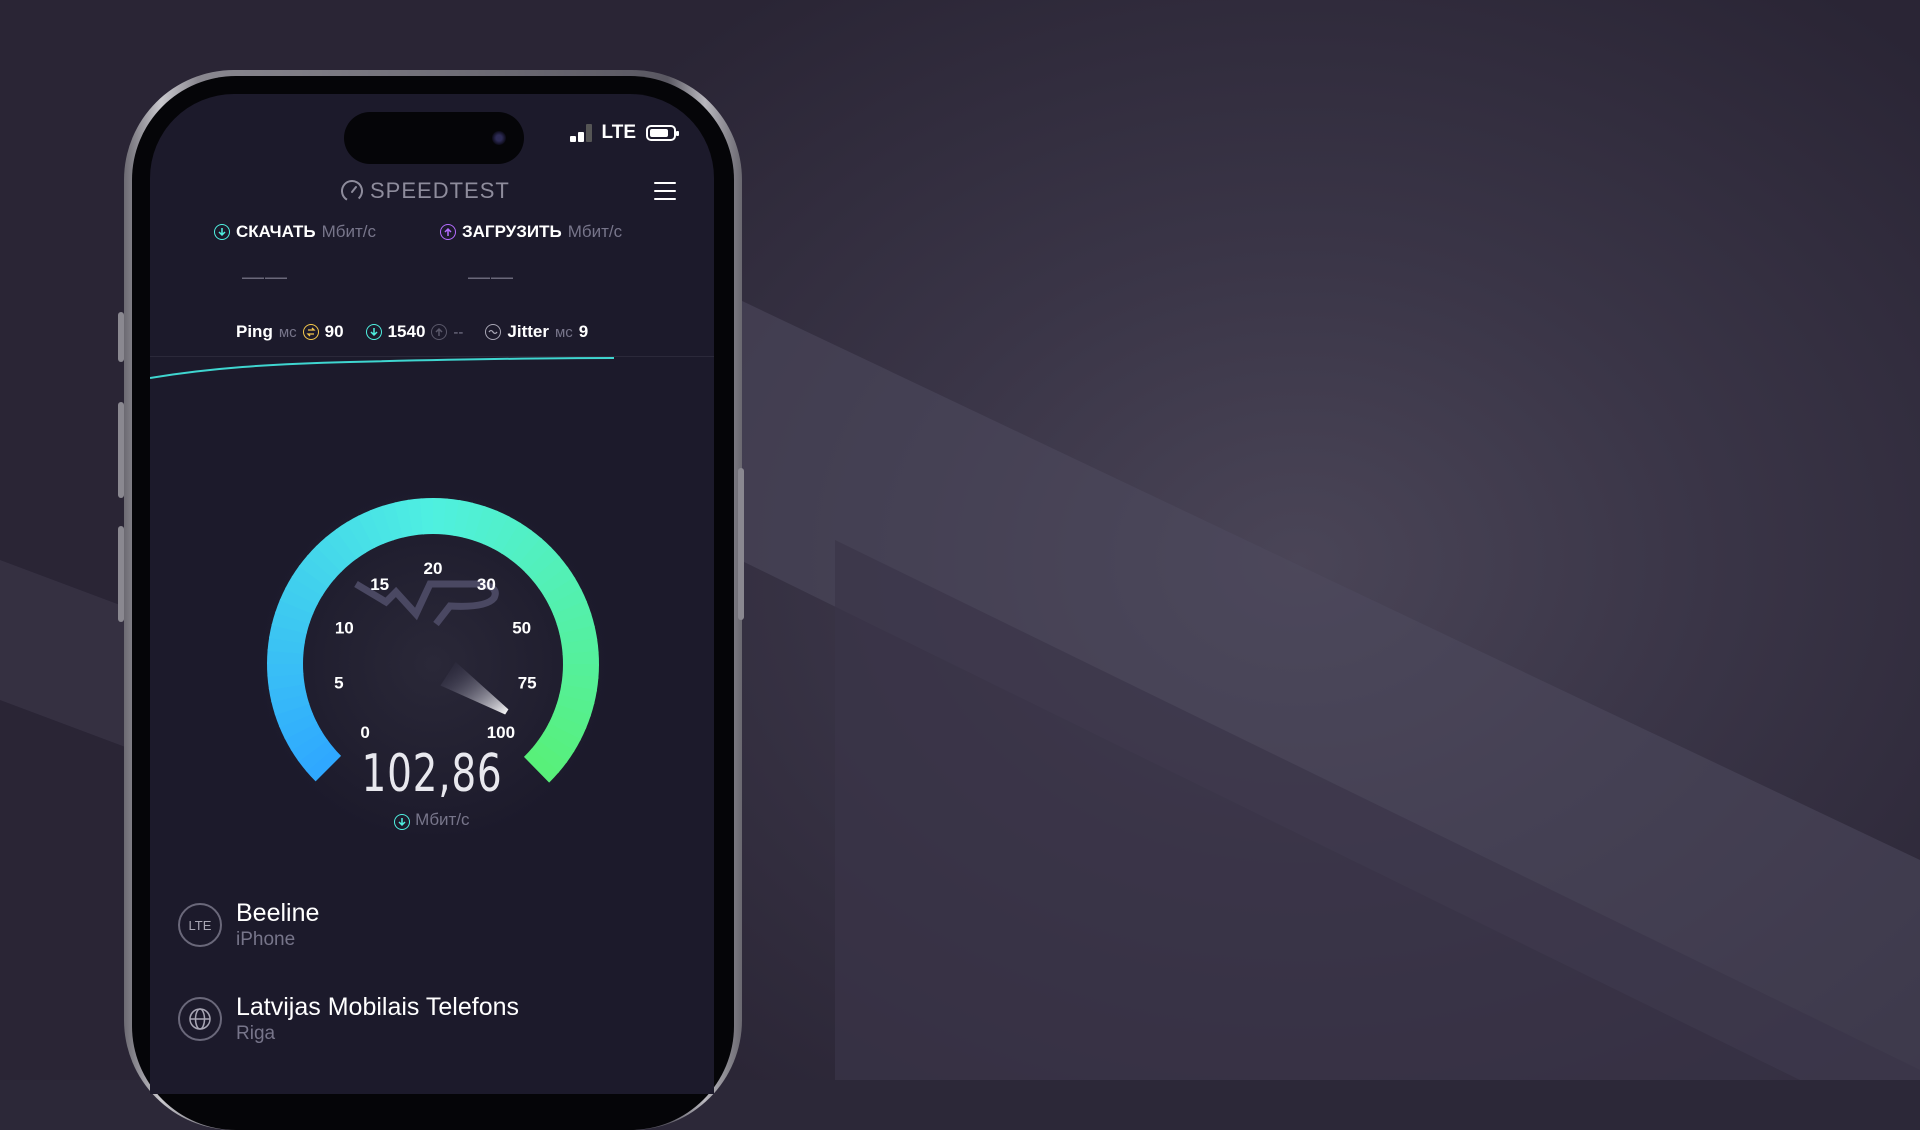  What do you see at coordinates (121, 574) in the screenshot?
I see `volume-down-button` at bounding box center [121, 574].